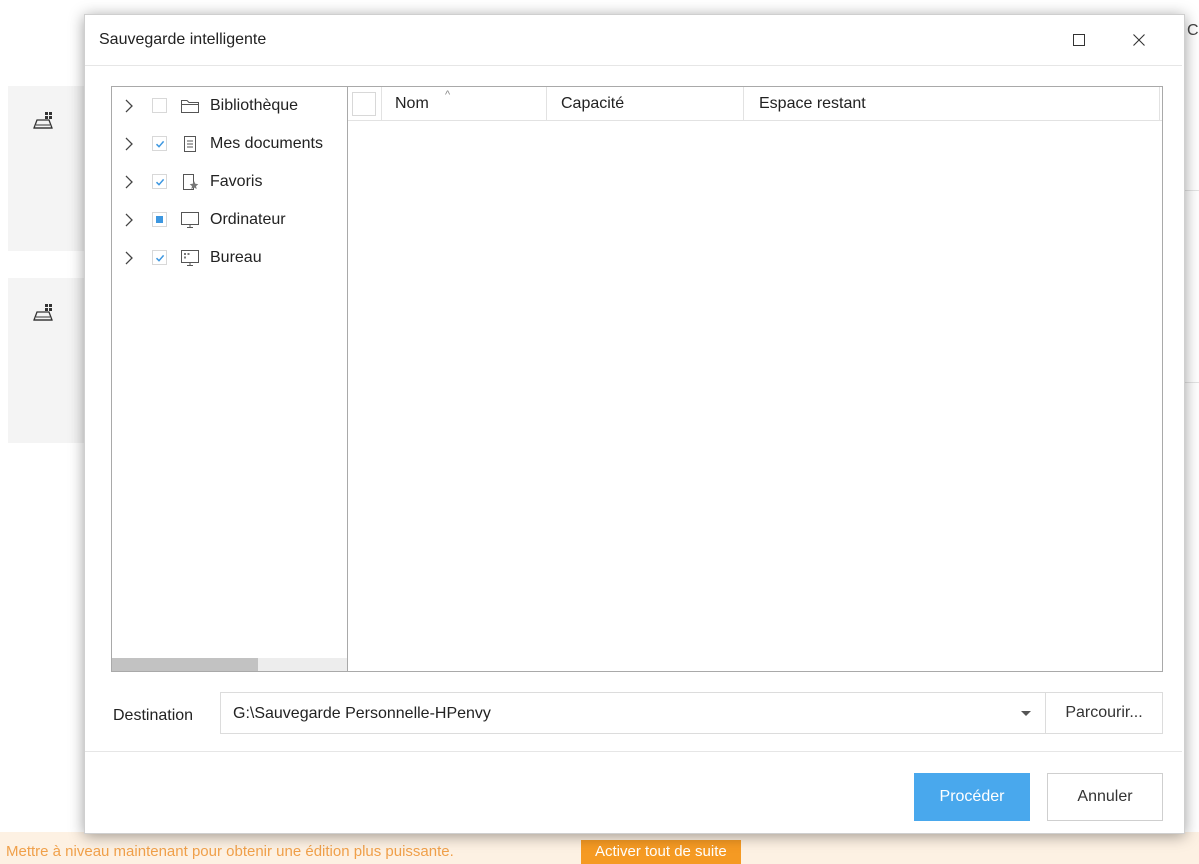  I want to click on destination-label: Destination, so click(153, 715).